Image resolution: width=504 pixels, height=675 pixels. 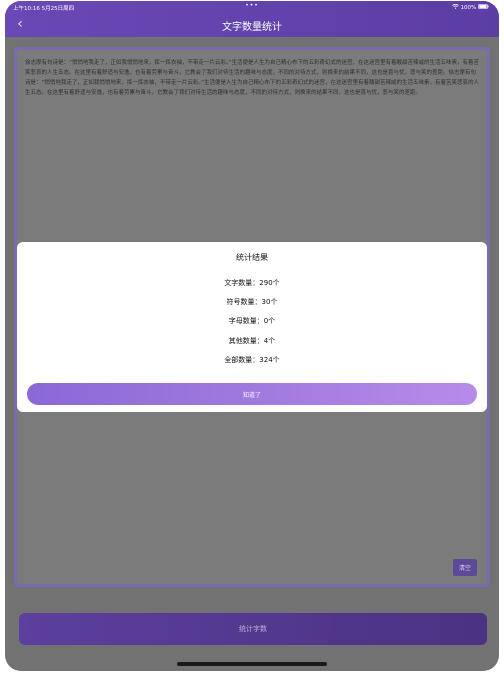 What do you see at coordinates (252, 394) in the screenshot?
I see `ok-button: 知道了` at bounding box center [252, 394].